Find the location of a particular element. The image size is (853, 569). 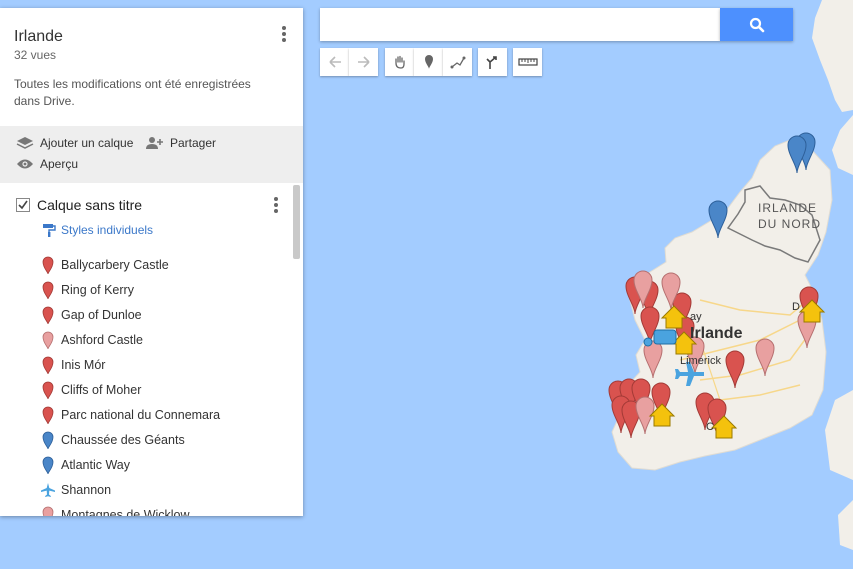

preview-button: Aperçu is located at coordinates (47, 164).